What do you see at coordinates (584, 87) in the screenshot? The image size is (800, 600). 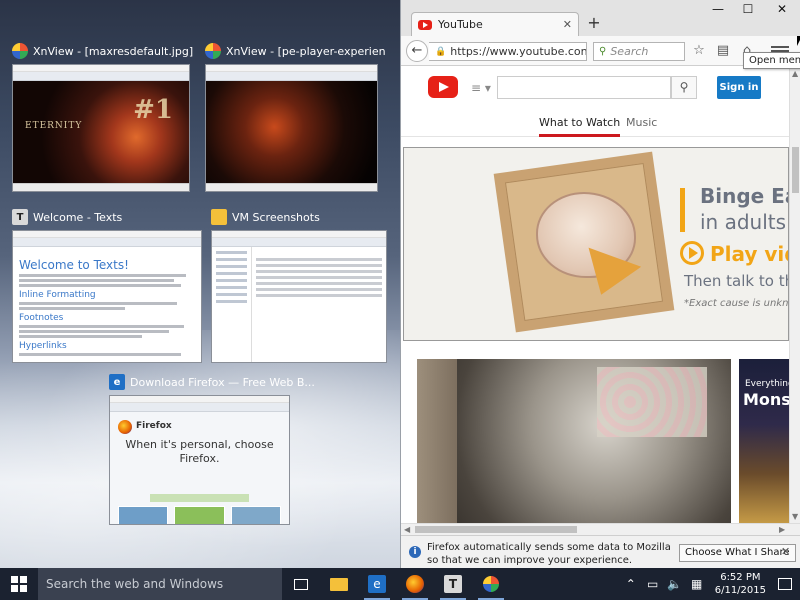 I see `youtube-search-input` at bounding box center [584, 87].